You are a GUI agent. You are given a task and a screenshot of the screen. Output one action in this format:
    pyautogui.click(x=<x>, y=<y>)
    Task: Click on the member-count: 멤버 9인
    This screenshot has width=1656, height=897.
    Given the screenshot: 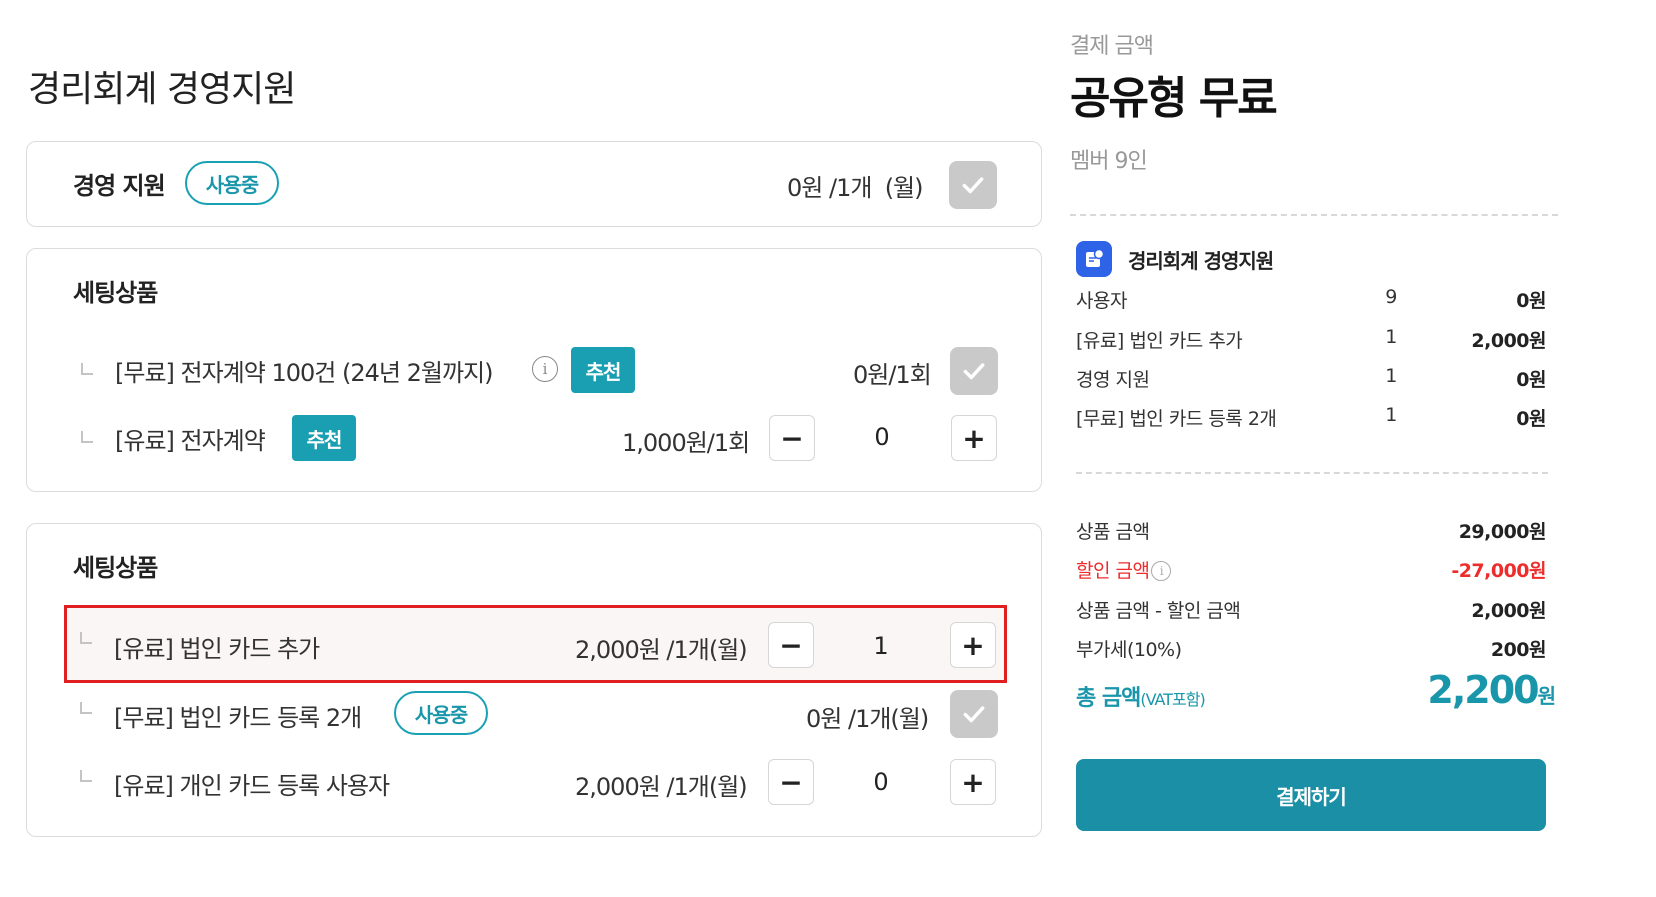 What is the action you would take?
    pyautogui.click(x=1109, y=161)
    